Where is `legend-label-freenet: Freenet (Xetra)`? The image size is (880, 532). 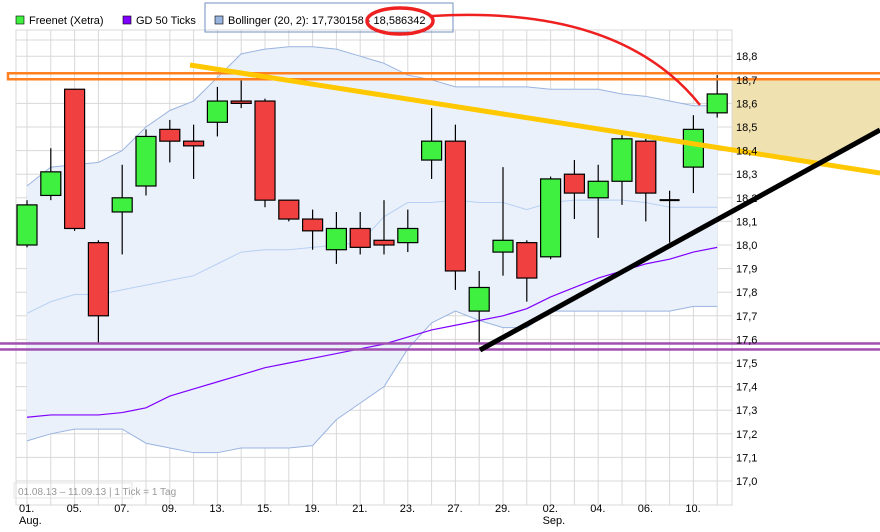 legend-label-freenet: Freenet (Xetra) is located at coordinates (66, 21).